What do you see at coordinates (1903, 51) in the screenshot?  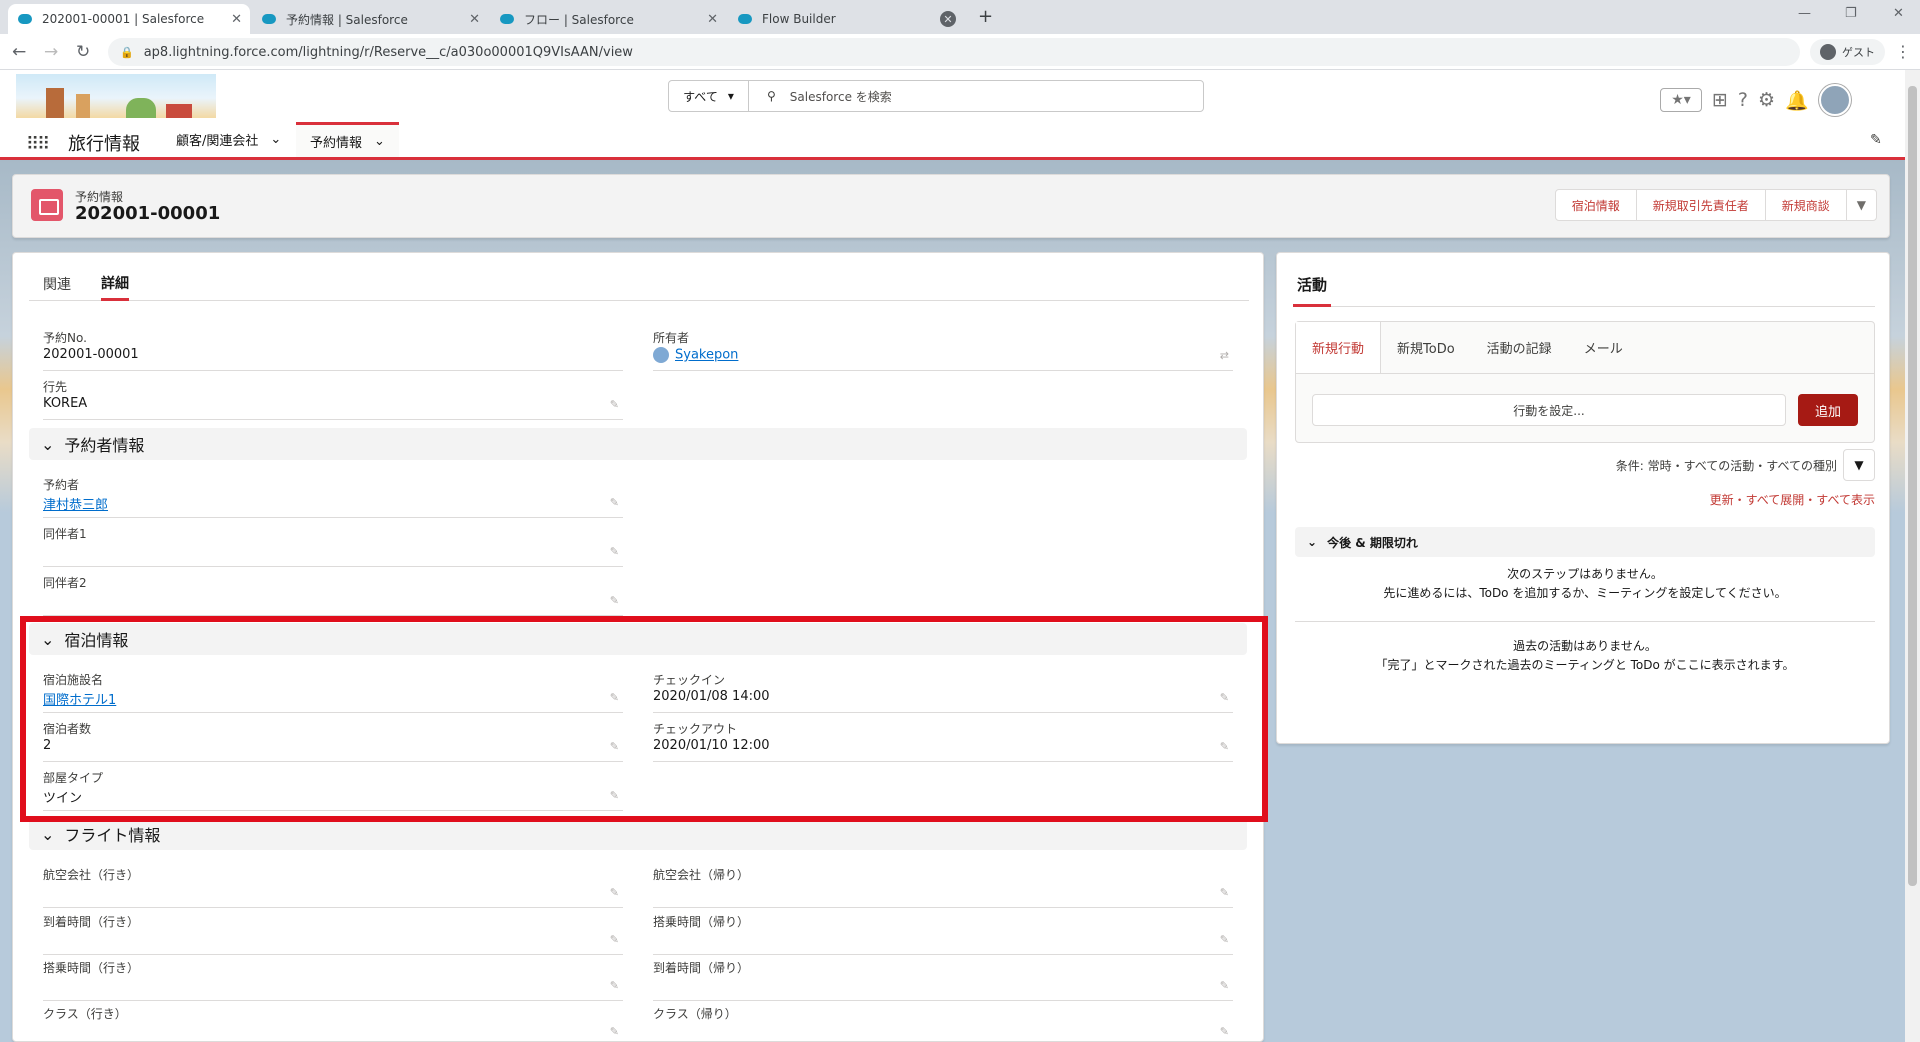 I see `browser-menu-icon: ⋮` at bounding box center [1903, 51].